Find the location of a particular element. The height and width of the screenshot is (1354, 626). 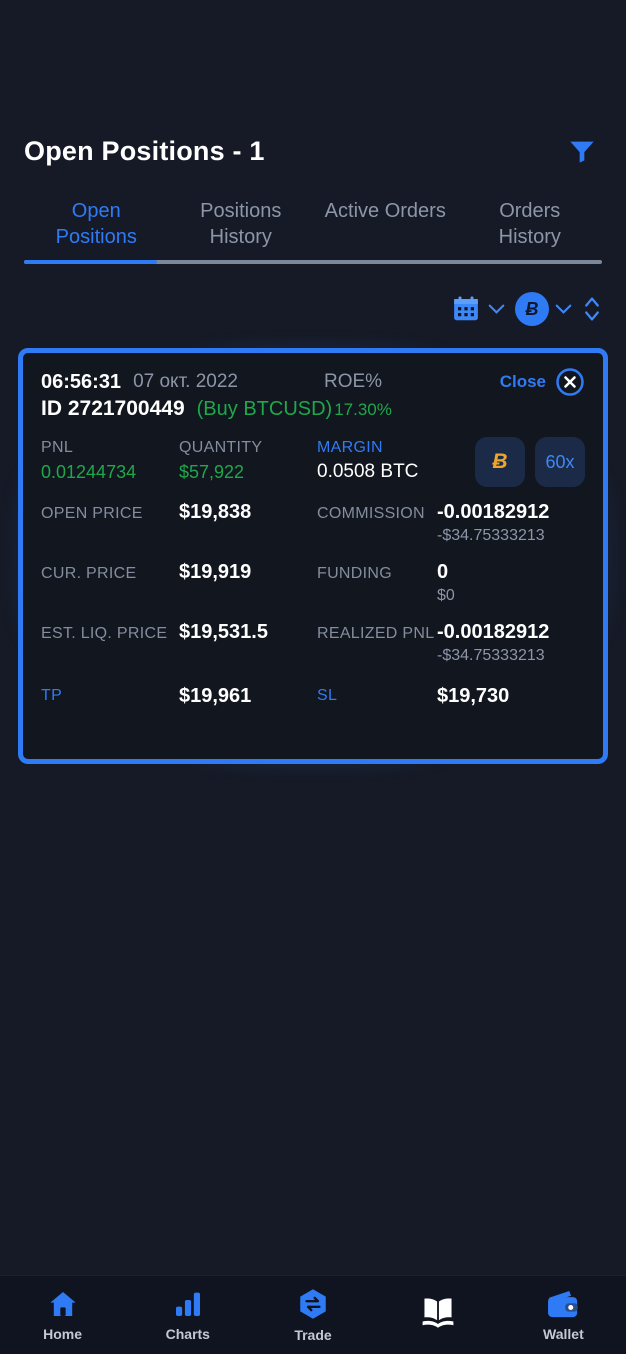

position-date: 07 окт. 2022 is located at coordinates (185, 381).